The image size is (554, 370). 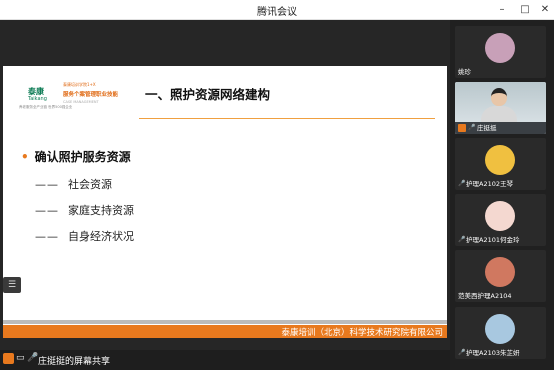 I want to click on video-person-head, so click(x=499, y=97).